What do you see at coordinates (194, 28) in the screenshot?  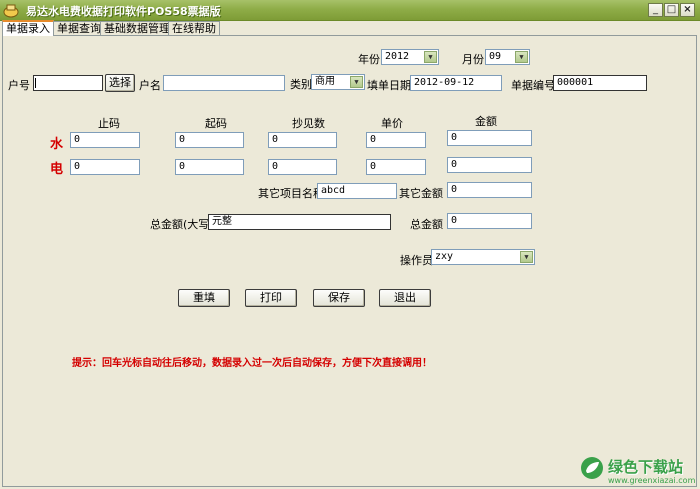 I see `tab-online-help: 在线帮助` at bounding box center [194, 28].